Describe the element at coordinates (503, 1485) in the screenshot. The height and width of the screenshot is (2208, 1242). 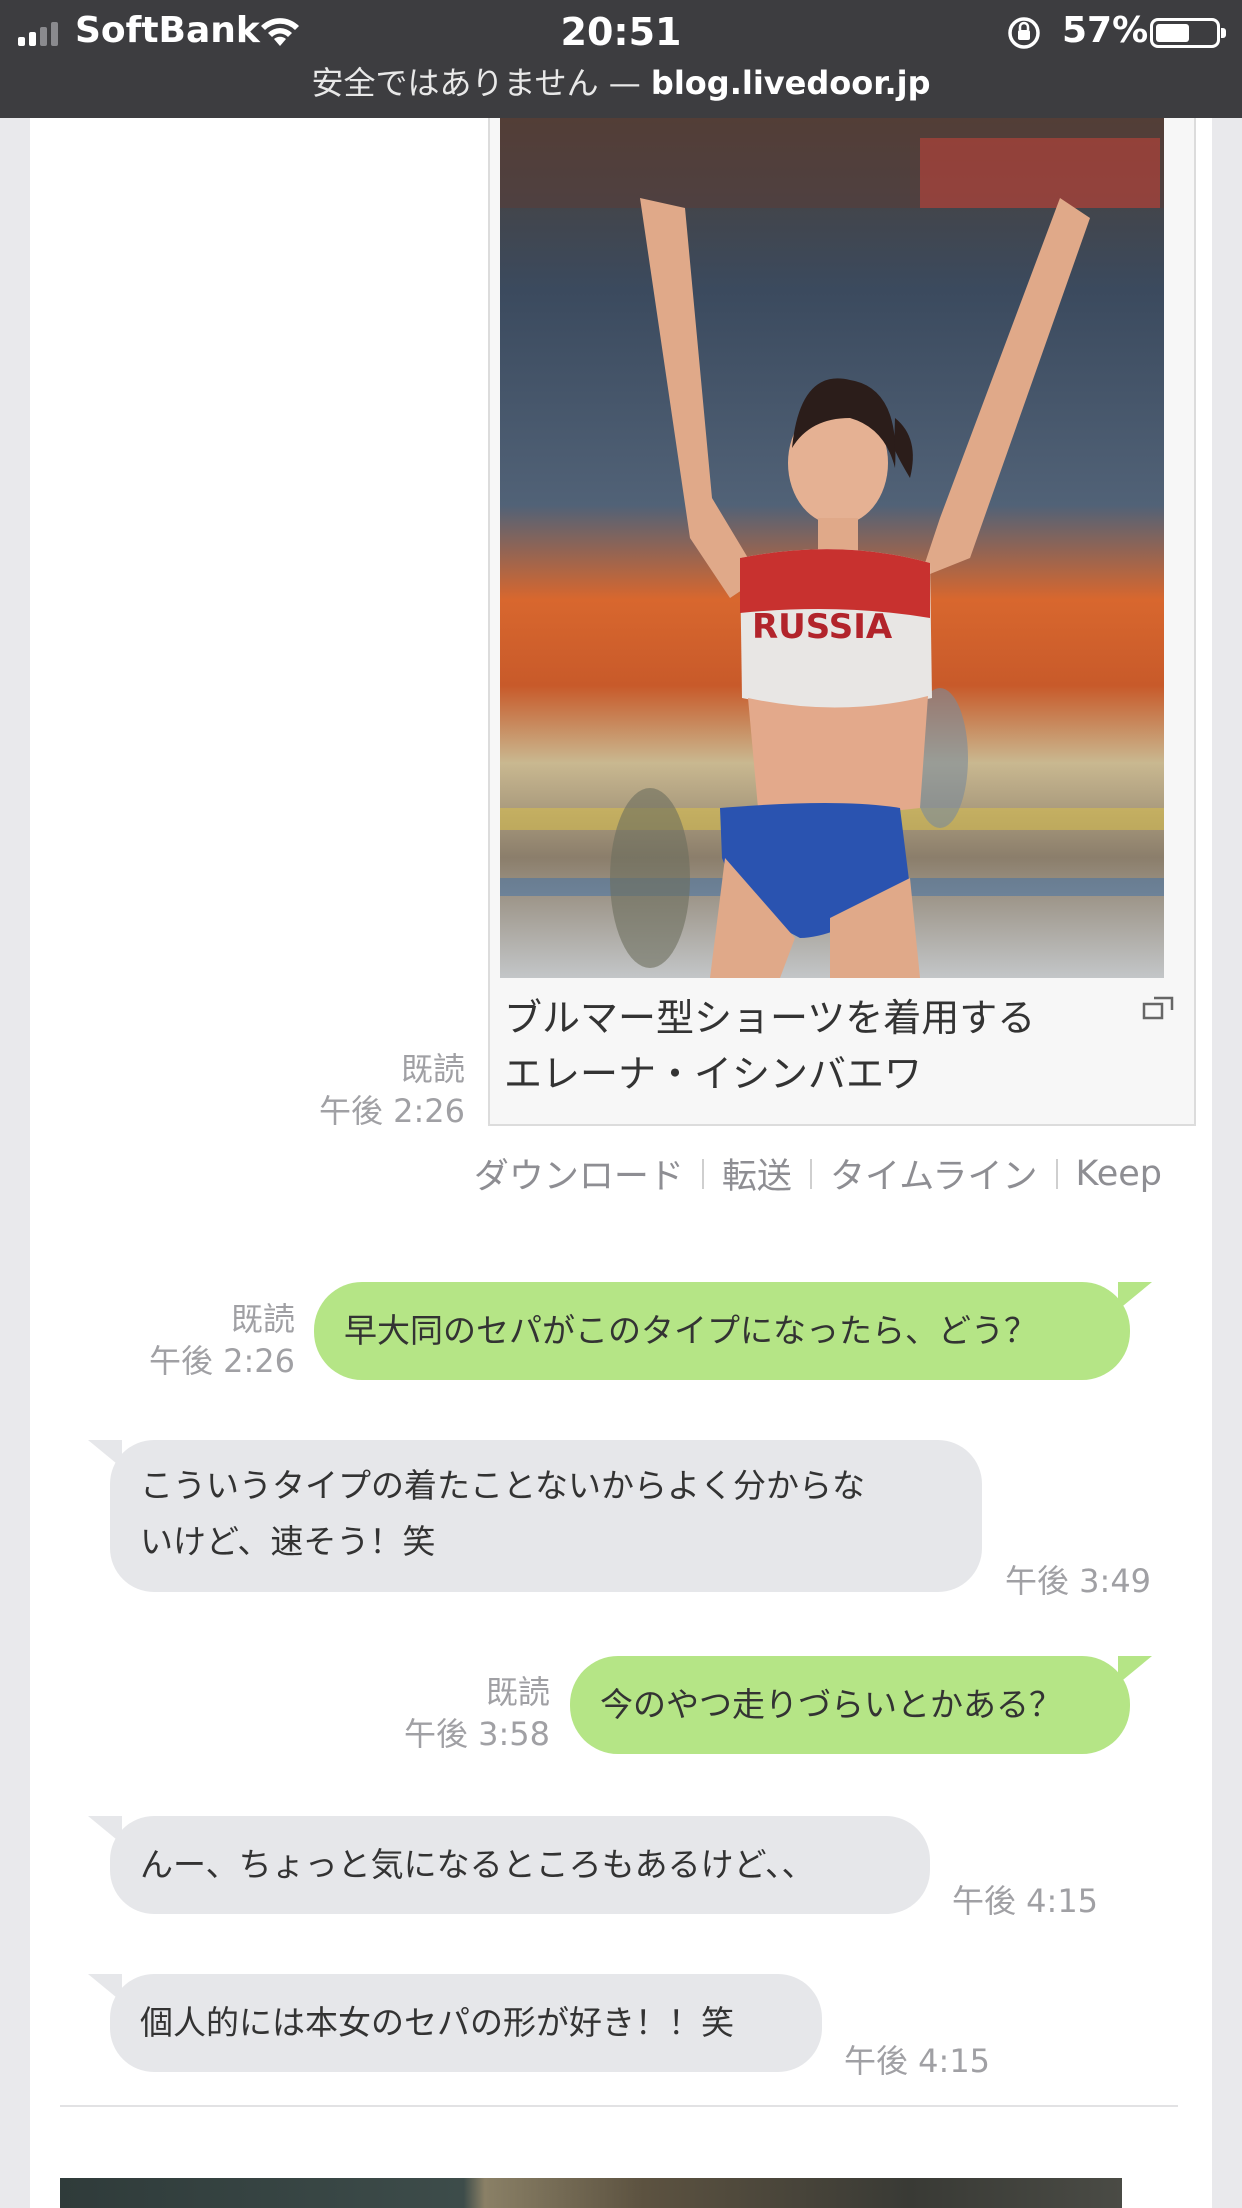
I see `message-text-line-1: こういうタイプの着たことないからよく分からな` at that location.